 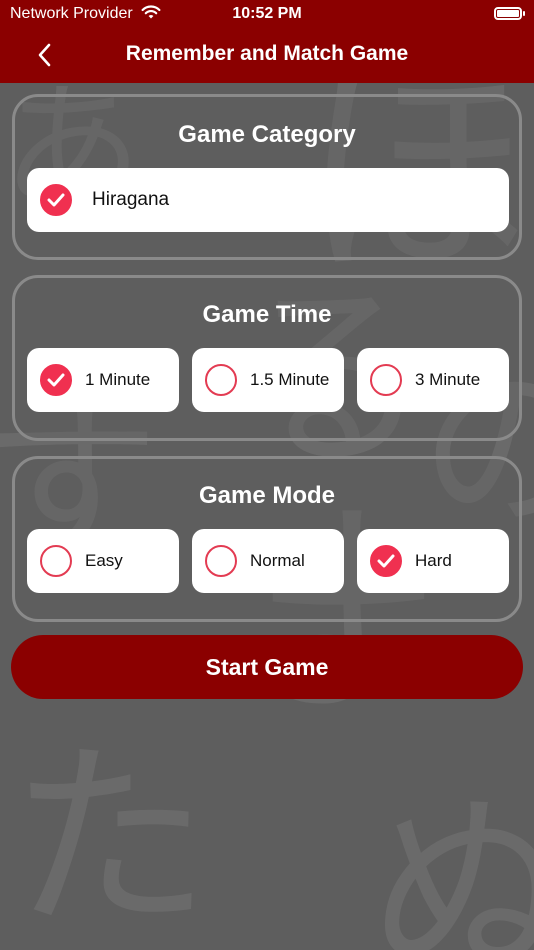 I want to click on option-label: Normal, so click(x=277, y=560).